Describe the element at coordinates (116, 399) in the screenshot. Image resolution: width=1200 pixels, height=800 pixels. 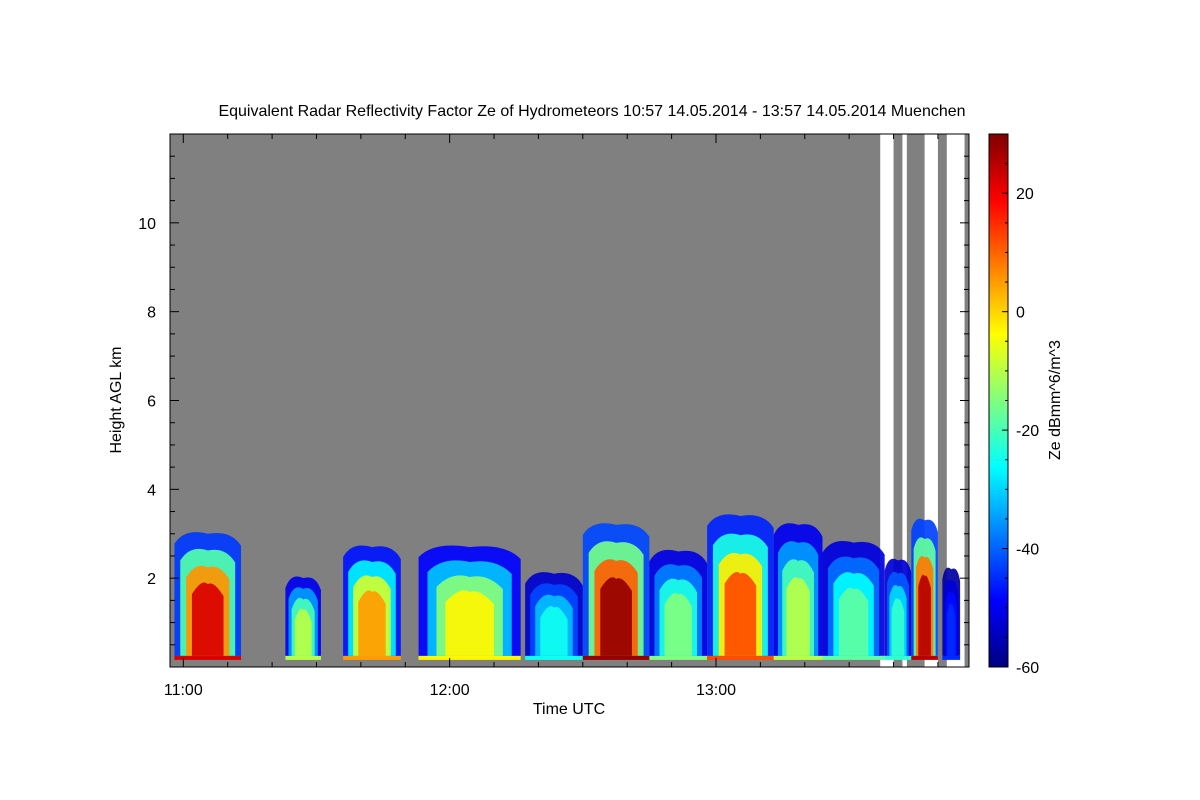
I see `y-axis-label: Height AGL km` at that location.